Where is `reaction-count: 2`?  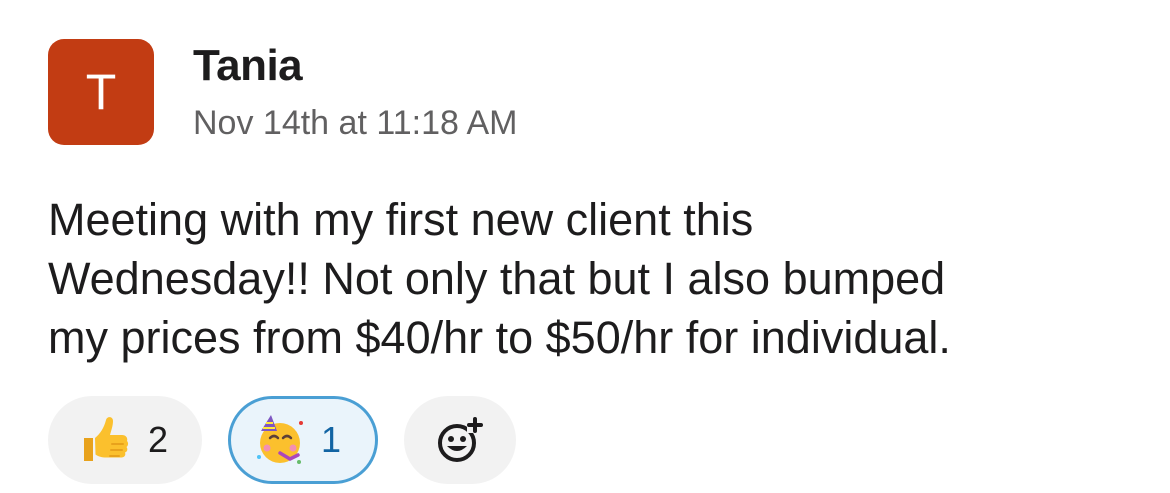 reaction-count: 2 is located at coordinates (158, 439).